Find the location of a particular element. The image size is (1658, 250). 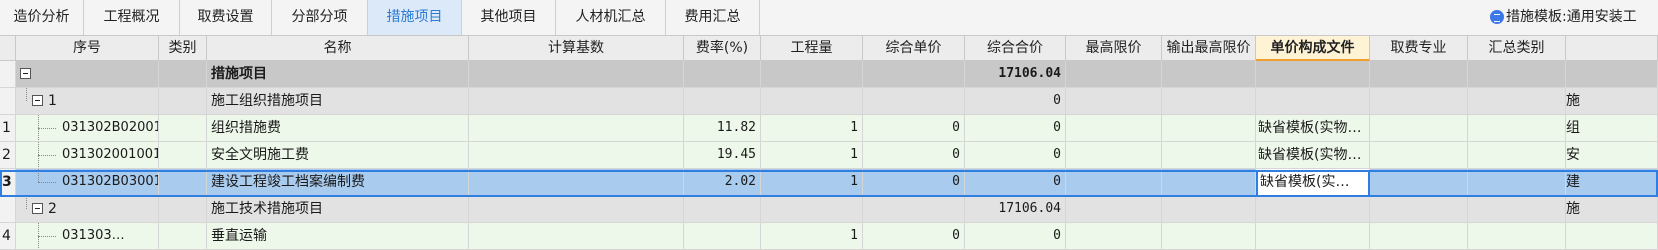

tab-fee-summary: 费用汇总 is located at coordinates (713, 17).